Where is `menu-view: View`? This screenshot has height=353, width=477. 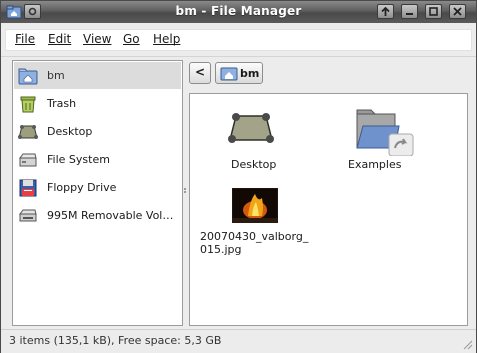
menu-view: View is located at coordinates (97, 39).